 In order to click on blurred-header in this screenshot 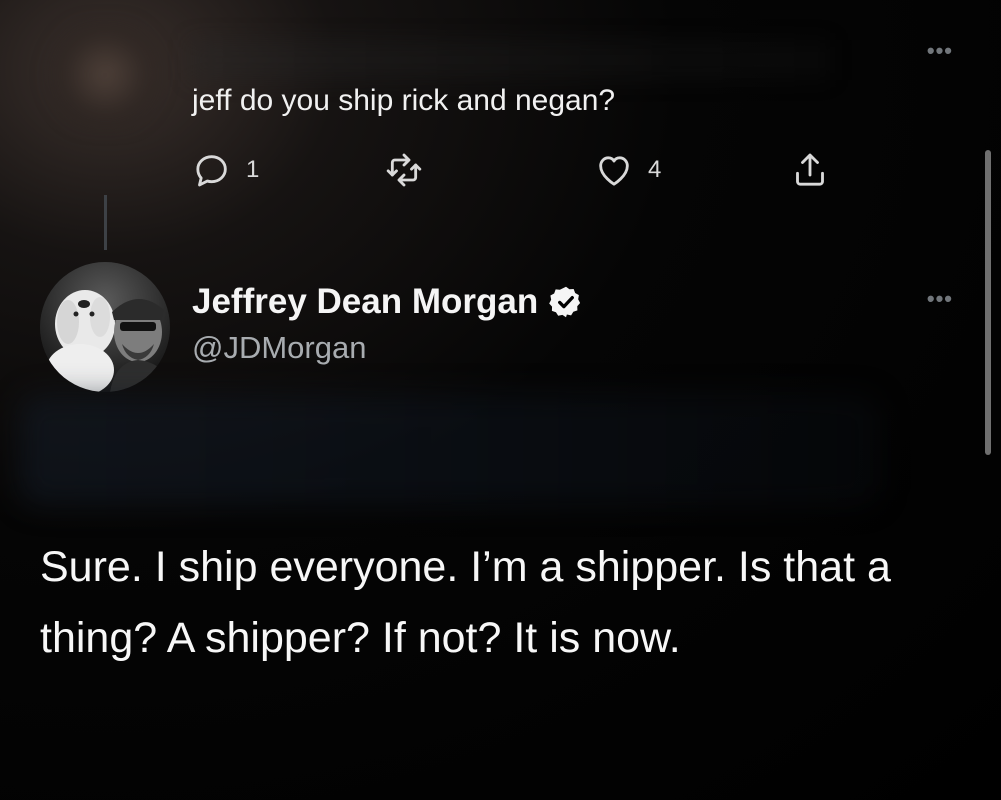, I will do `click(510, 60)`.